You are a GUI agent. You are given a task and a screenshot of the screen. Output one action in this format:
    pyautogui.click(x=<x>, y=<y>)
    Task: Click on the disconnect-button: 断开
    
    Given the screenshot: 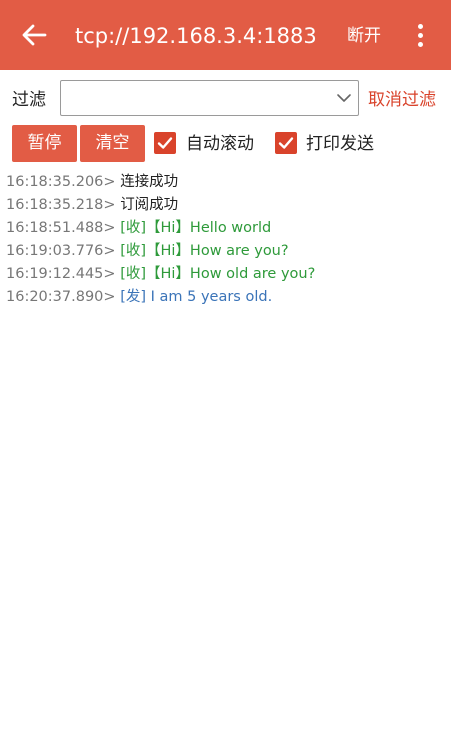 What is the action you would take?
    pyautogui.click(x=364, y=36)
    